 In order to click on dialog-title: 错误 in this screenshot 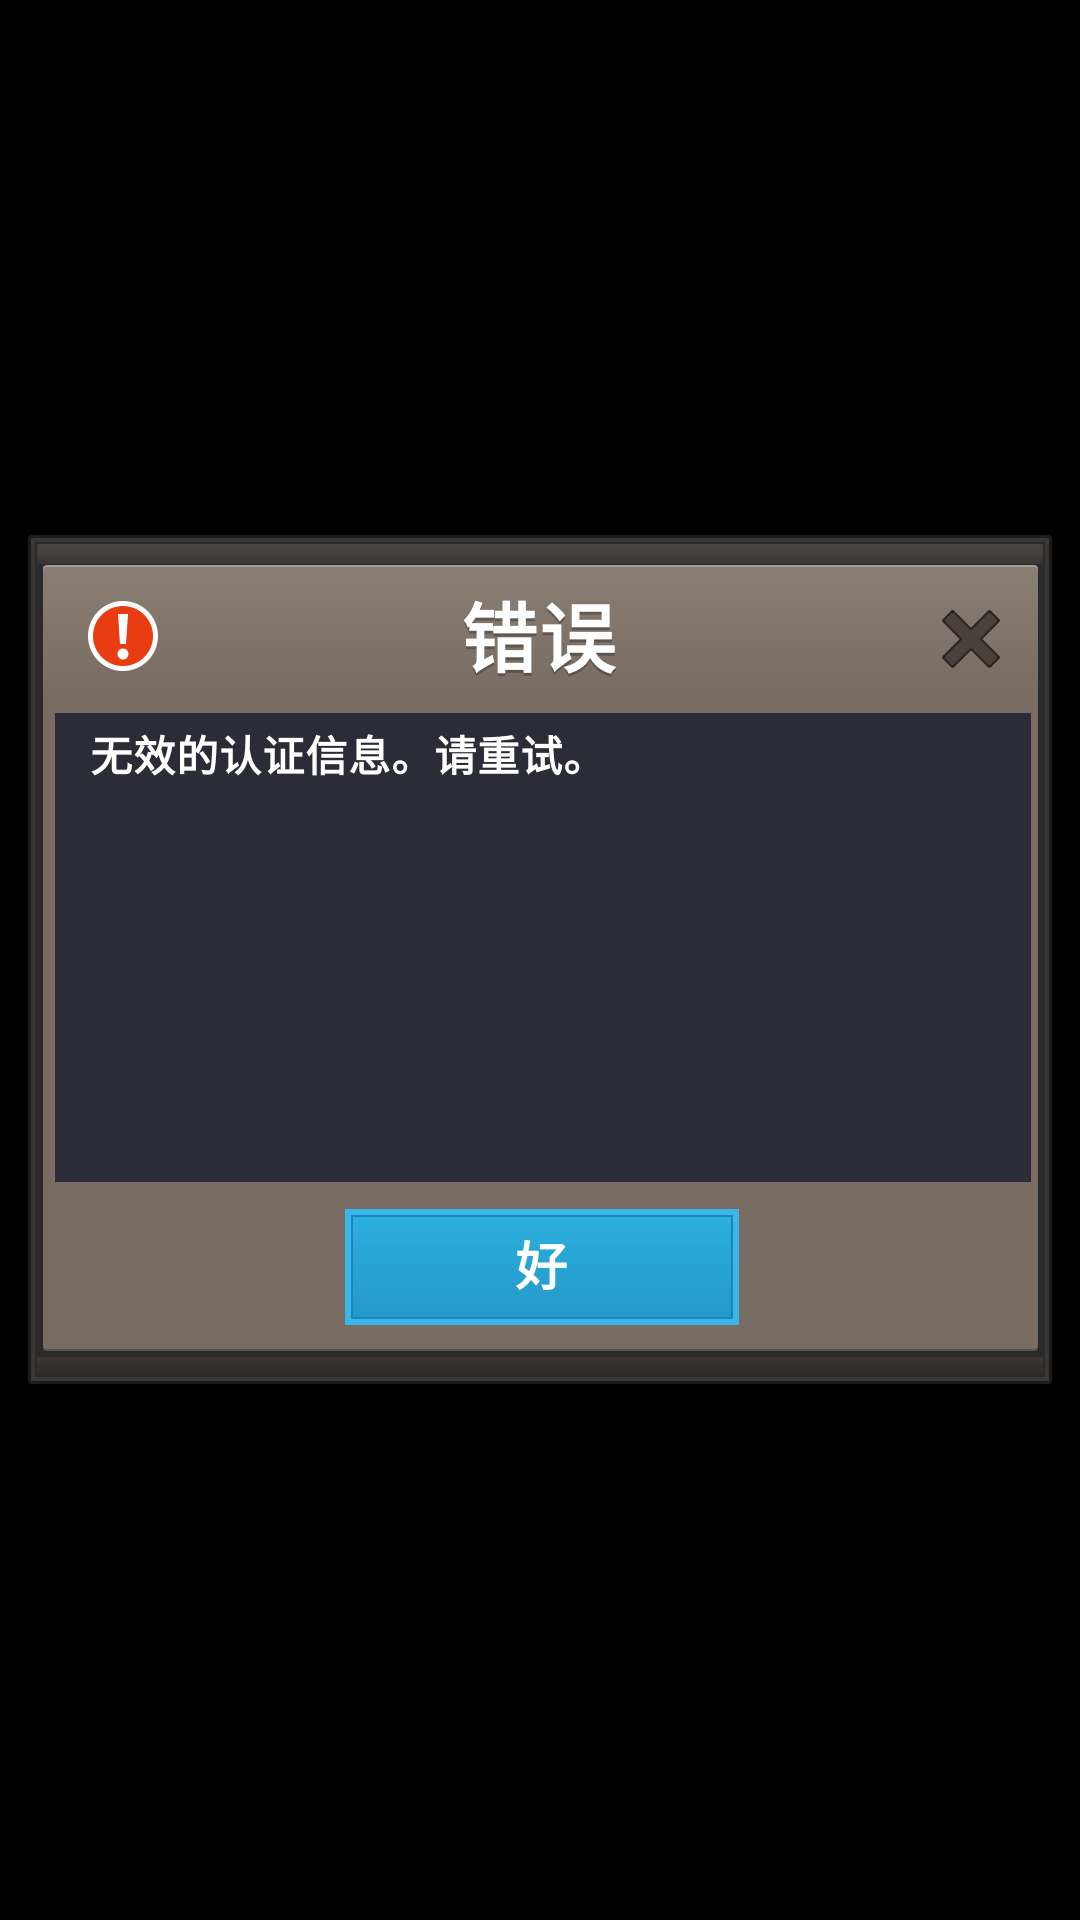, I will do `click(540, 639)`.